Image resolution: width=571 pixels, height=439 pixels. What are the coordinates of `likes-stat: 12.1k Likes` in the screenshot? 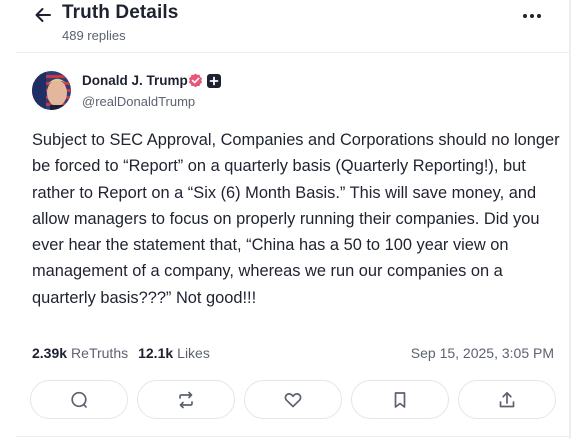 It's located at (174, 353).